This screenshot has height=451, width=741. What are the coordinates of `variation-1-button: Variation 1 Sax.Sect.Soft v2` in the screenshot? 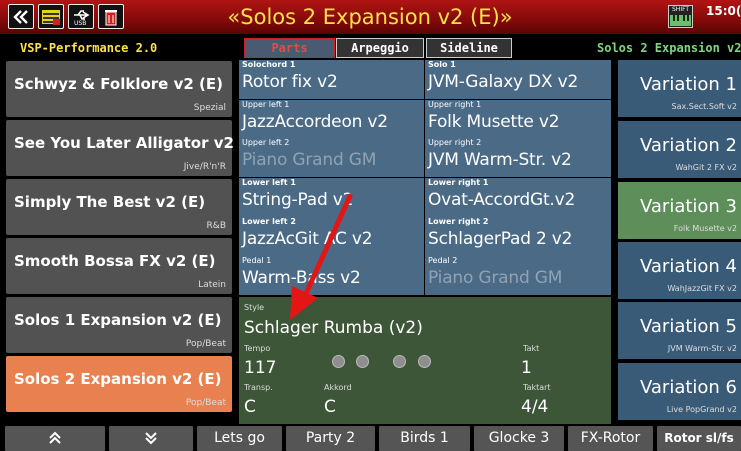 It's located at (679, 88).